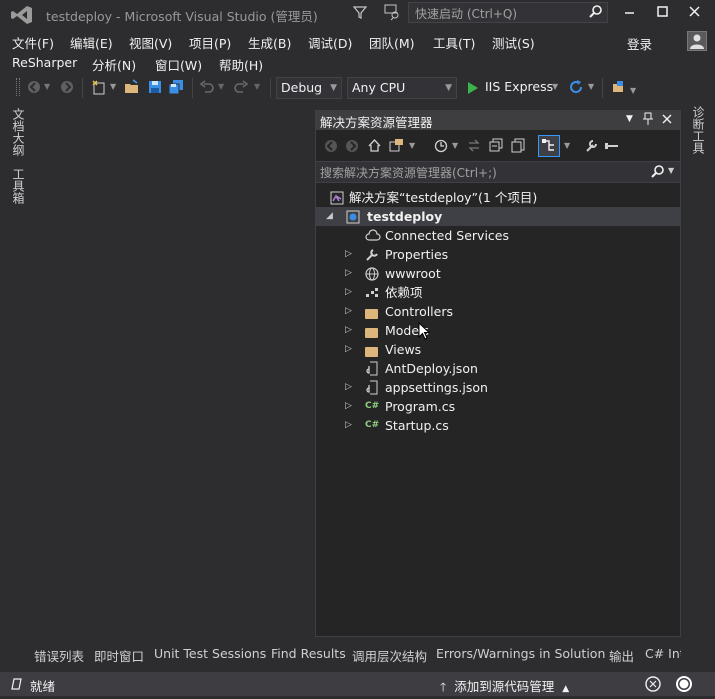  What do you see at coordinates (498, 387) in the screenshot?
I see `tree-item-appsettings-json: ▷ appsettings.json` at bounding box center [498, 387].